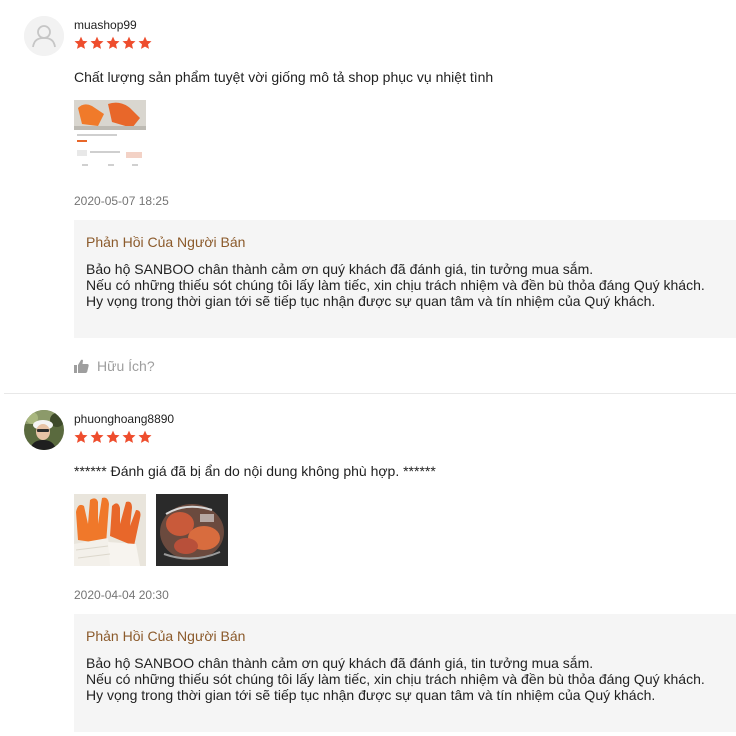  What do you see at coordinates (105, 25) in the screenshot?
I see `username: muashop99` at bounding box center [105, 25].